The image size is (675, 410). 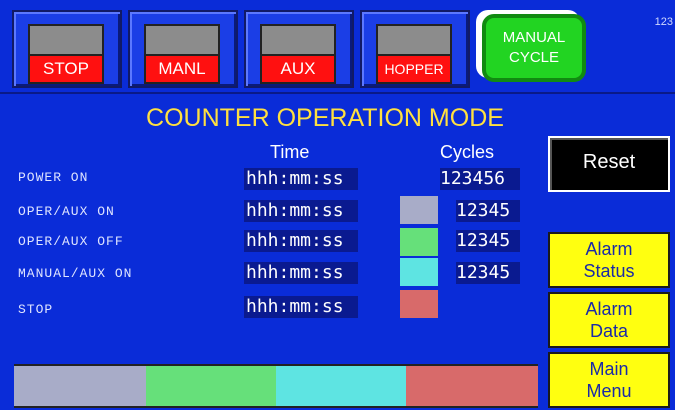 What do you see at coordinates (480, 179) in the screenshot?
I see `cycles-power-on: 123456` at bounding box center [480, 179].